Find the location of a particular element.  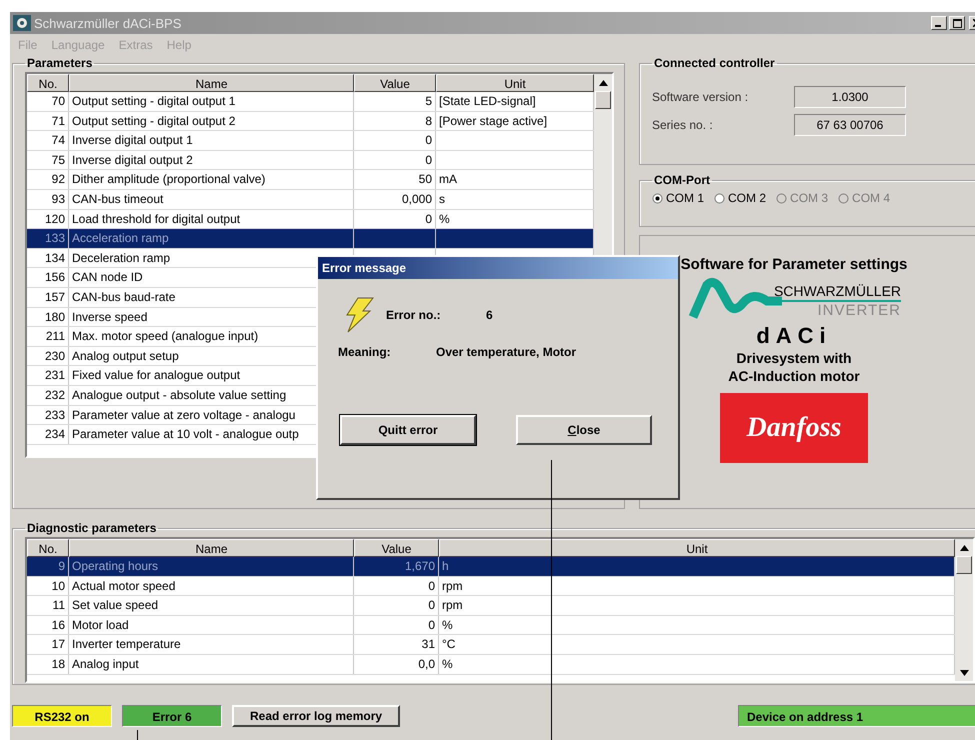

maximize-button is located at coordinates (957, 23).